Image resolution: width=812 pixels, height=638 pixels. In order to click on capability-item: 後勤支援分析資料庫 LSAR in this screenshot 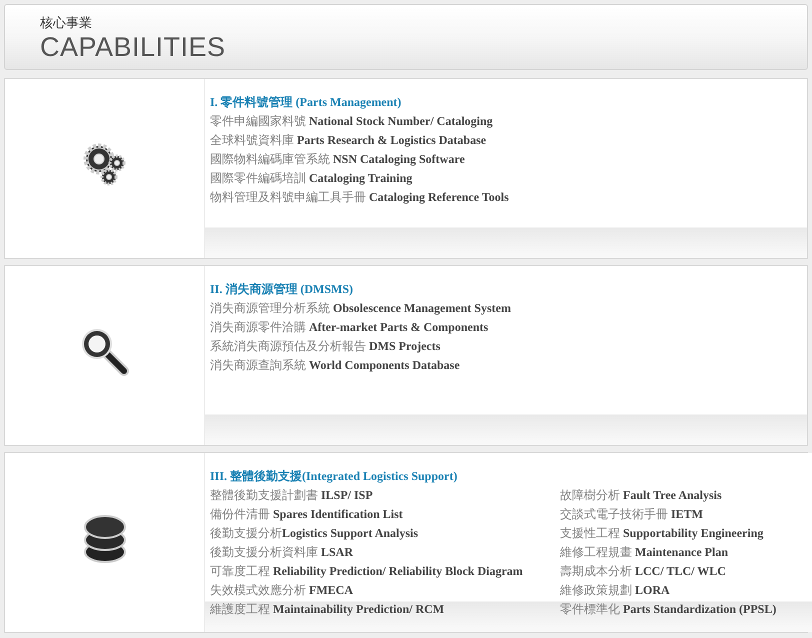, I will do `click(282, 552)`.